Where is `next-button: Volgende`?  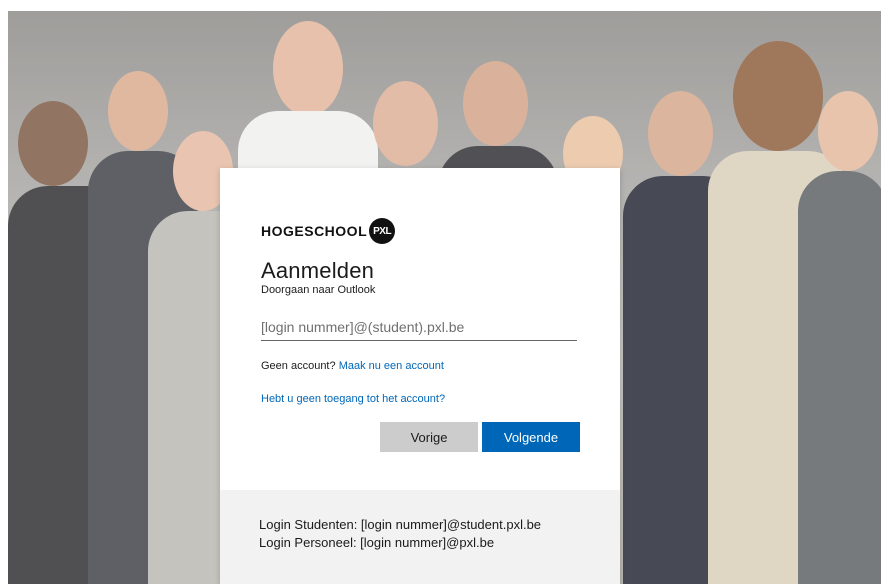 next-button: Volgende is located at coordinates (531, 437).